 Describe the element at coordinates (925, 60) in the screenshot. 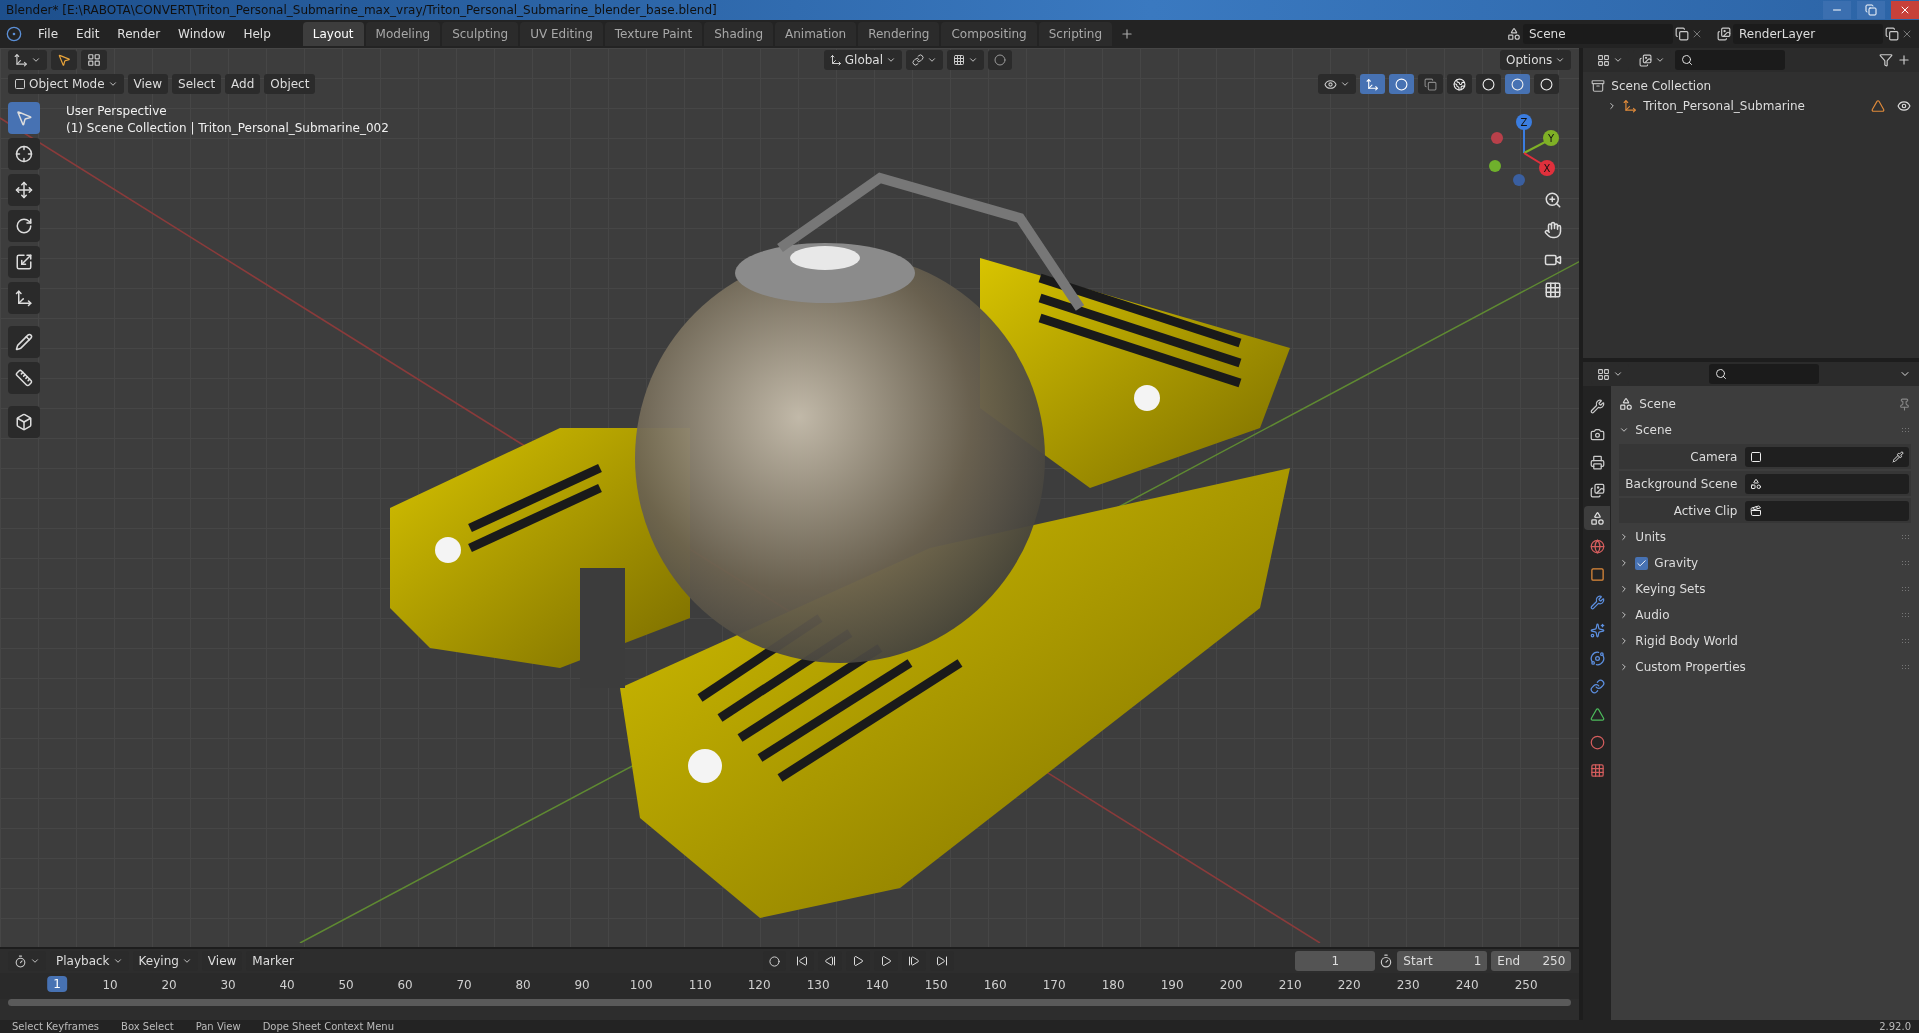

I see `pivot-dropdown` at that location.